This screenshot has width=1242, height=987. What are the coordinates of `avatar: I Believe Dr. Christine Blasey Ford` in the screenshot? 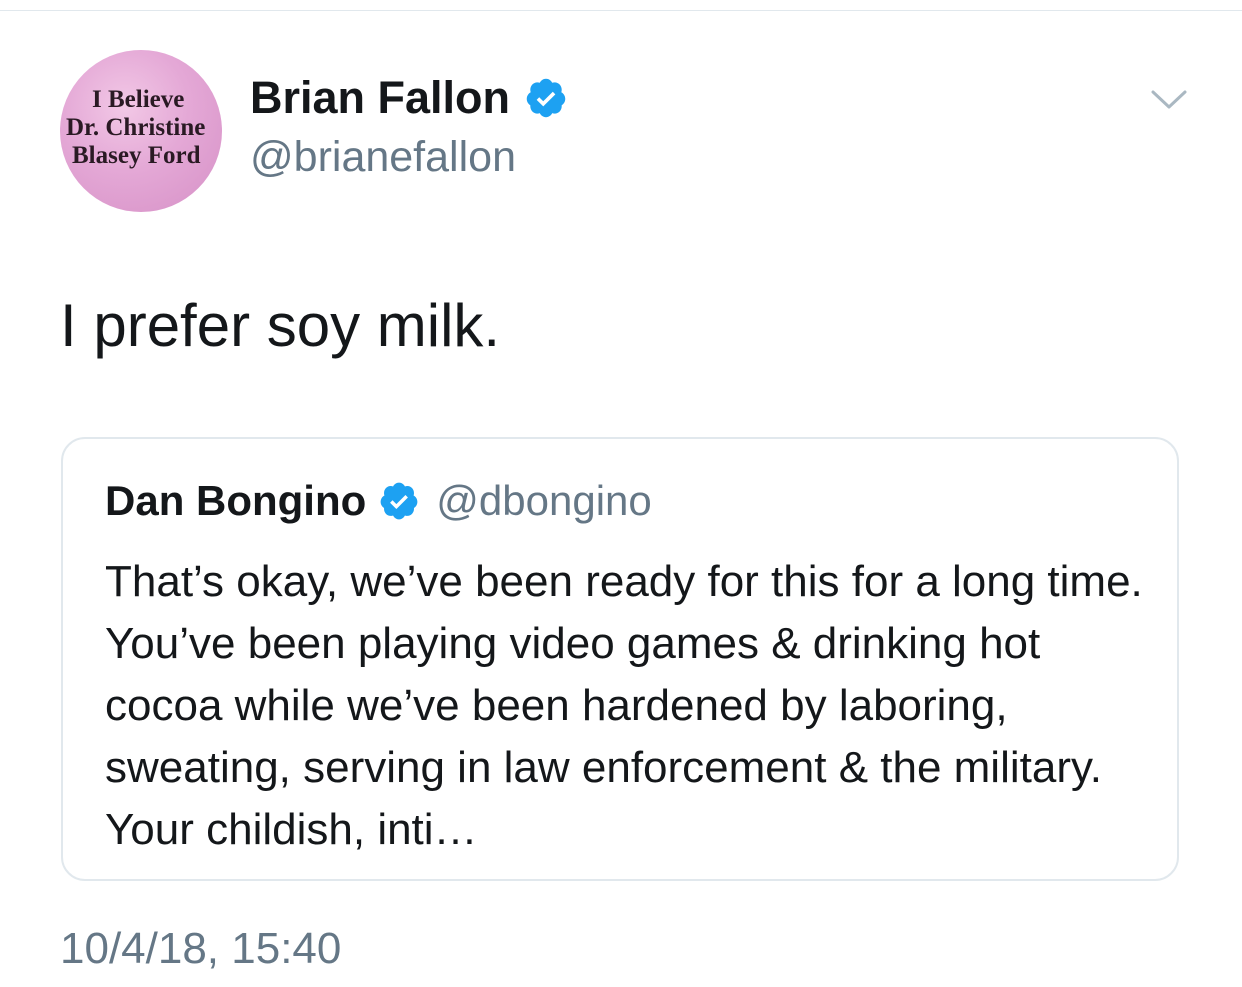 It's located at (141, 131).